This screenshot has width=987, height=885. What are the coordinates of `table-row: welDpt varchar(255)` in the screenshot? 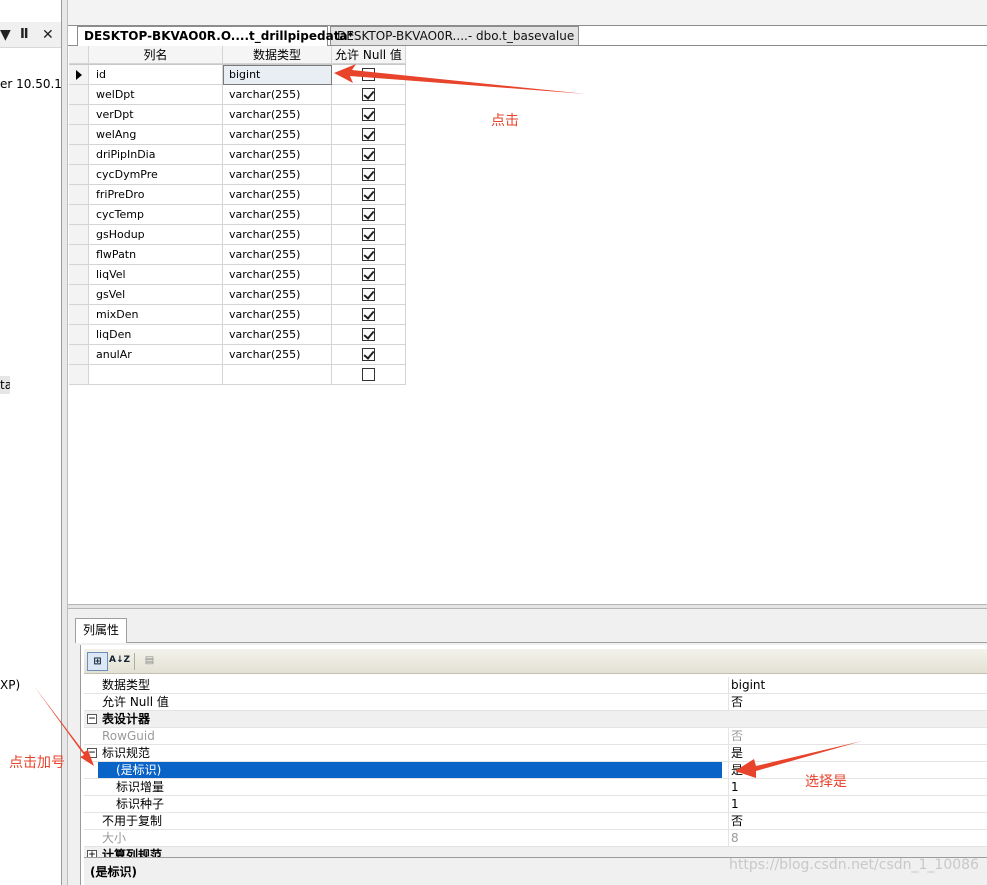 It's located at (237, 95).